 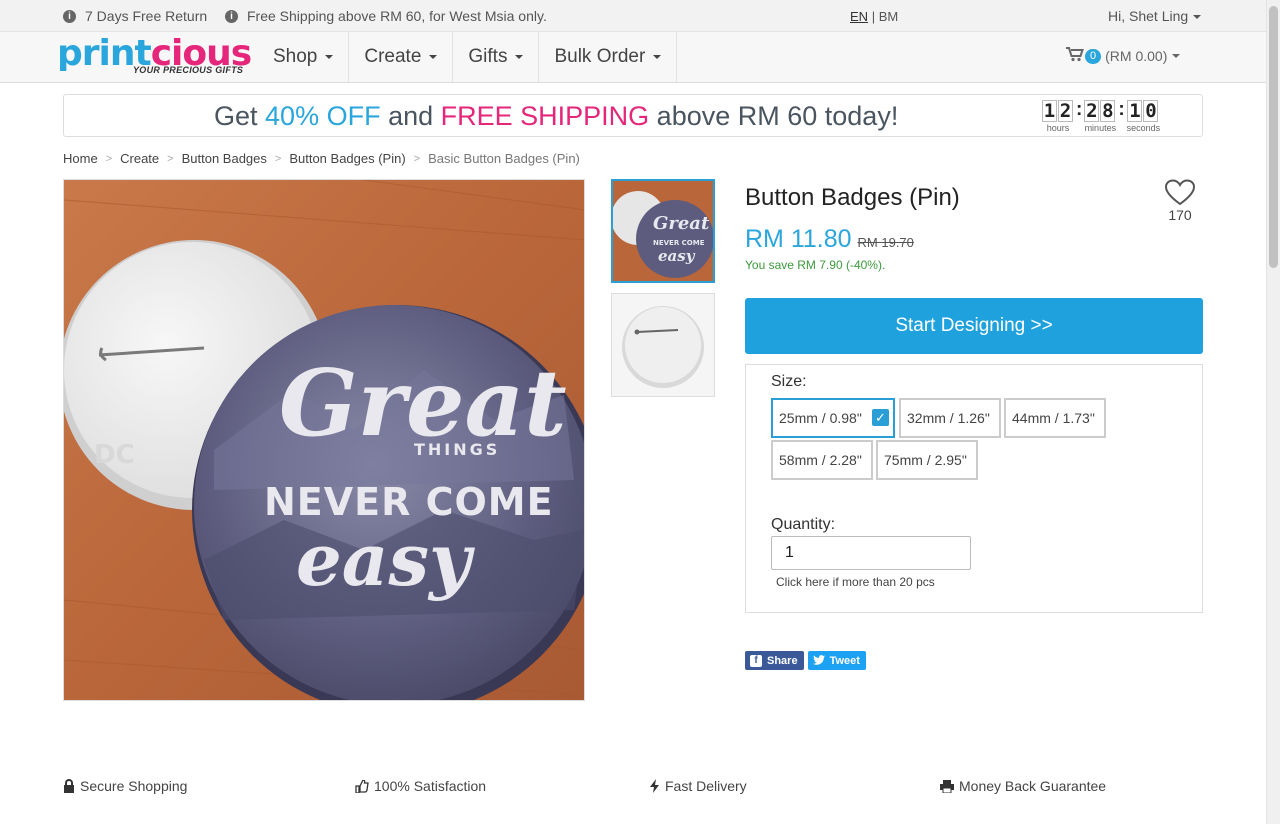 I want to click on menu-gifts-label: Gifts, so click(x=488, y=56).